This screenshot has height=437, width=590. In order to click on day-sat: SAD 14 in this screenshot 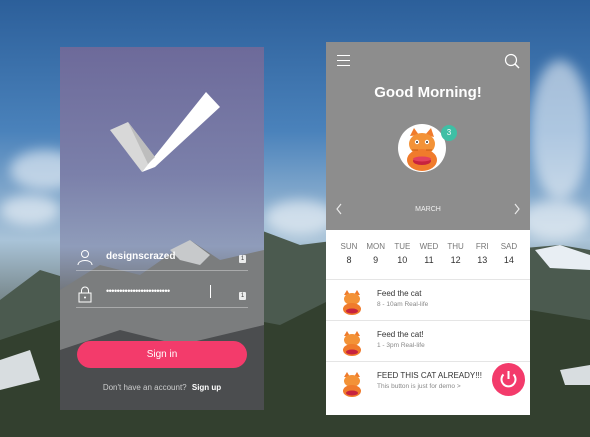, I will do `click(509, 253)`.